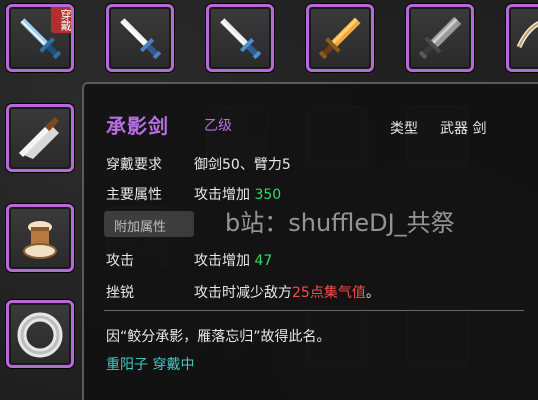 The image size is (538, 400). I want to click on item-name: 承影剑, so click(137, 126).